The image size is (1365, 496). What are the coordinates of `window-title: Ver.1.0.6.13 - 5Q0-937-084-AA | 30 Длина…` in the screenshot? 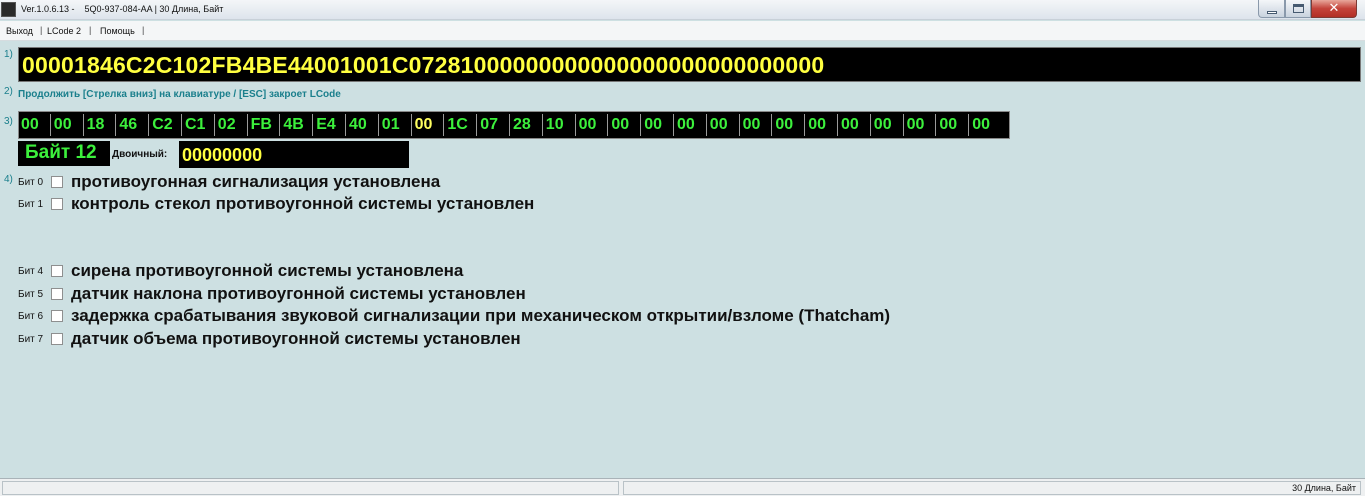 It's located at (122, 9).